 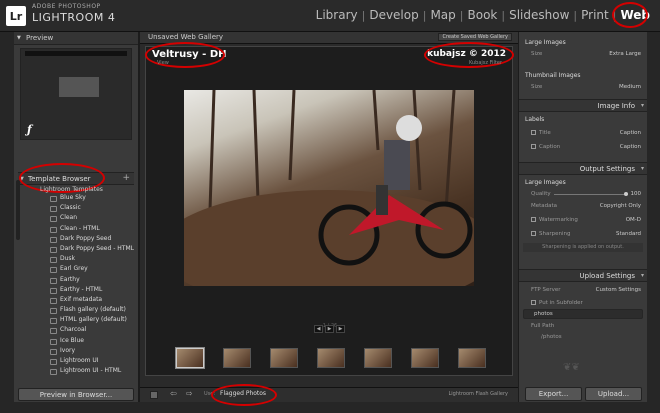 What do you see at coordinates (154, 395) in the screenshot?
I see `grid-view-icon` at bounding box center [154, 395].